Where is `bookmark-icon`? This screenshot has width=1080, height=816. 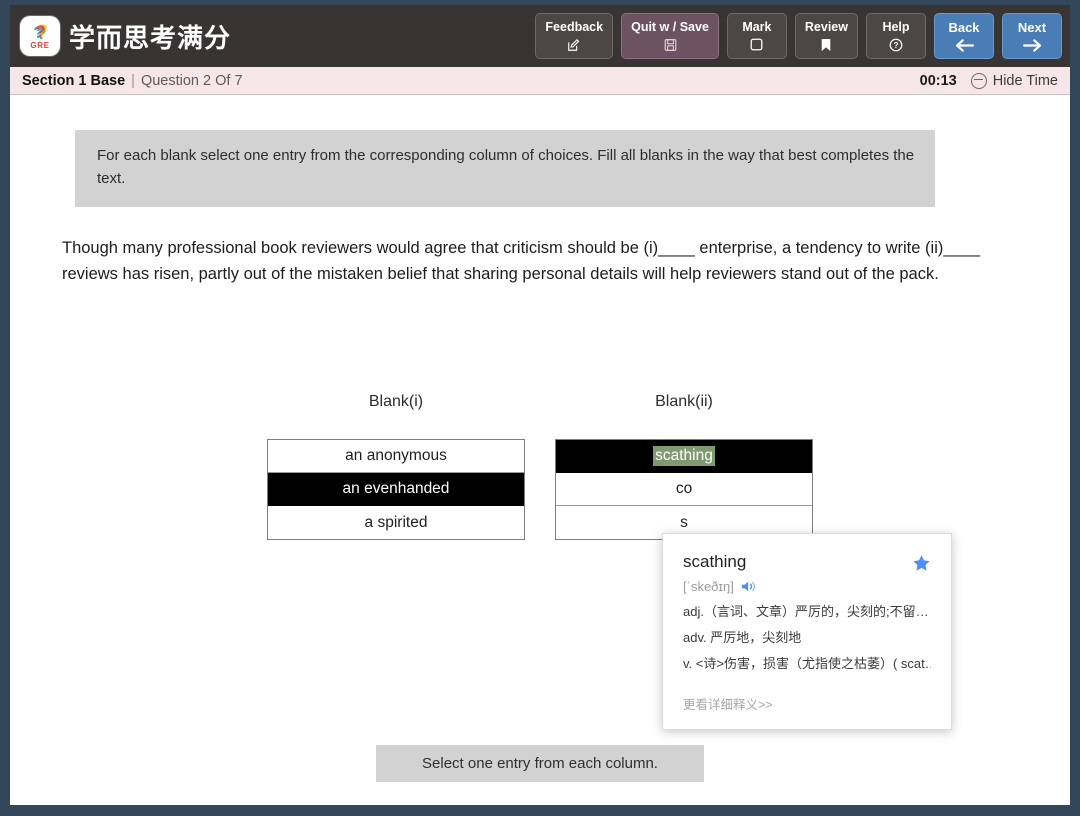
bookmark-icon is located at coordinates (826, 44).